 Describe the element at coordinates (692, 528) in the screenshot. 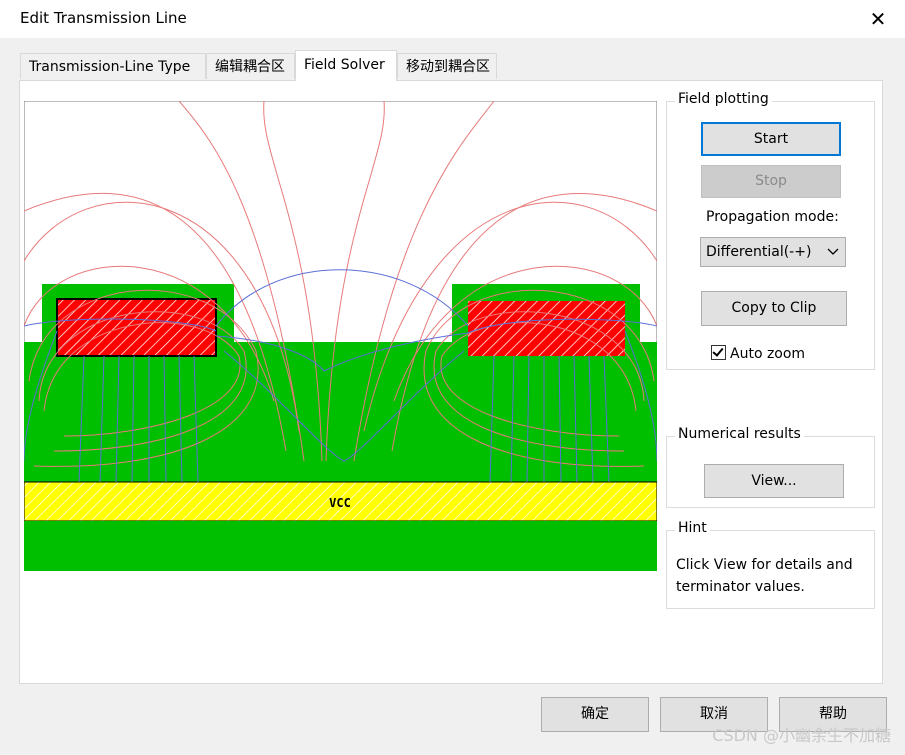

I see `hint-title: Hint` at that location.